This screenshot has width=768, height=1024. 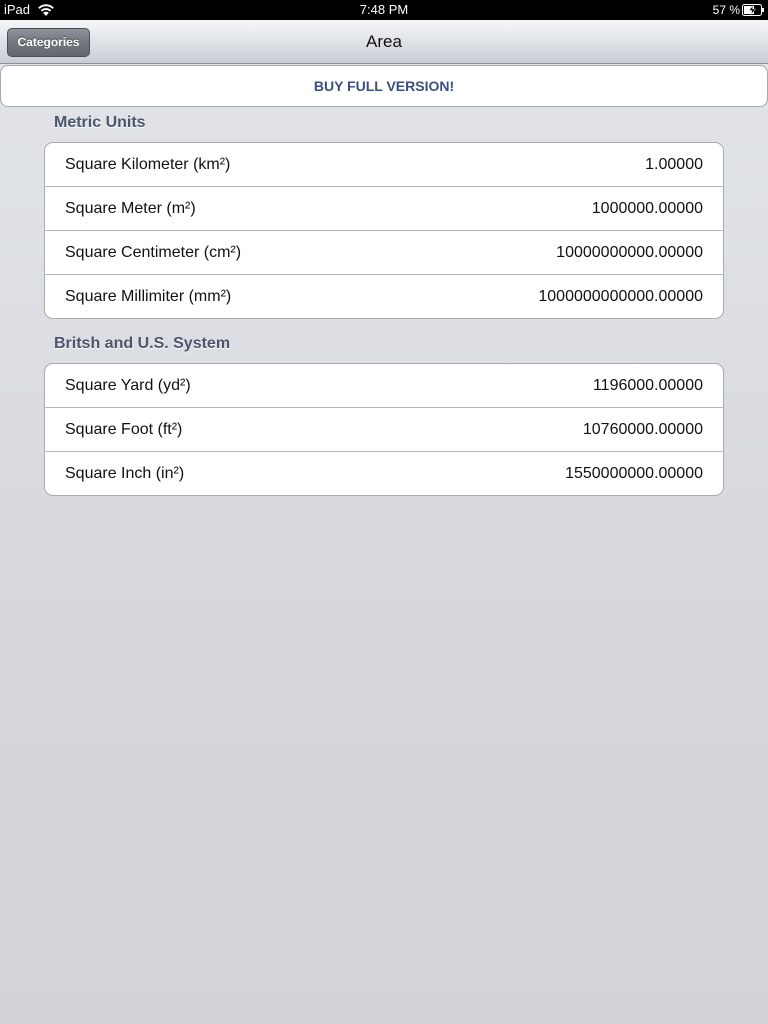 What do you see at coordinates (384, 473) in the screenshot?
I see `list-item: Square Inch (in²) 1550000000.00000` at bounding box center [384, 473].